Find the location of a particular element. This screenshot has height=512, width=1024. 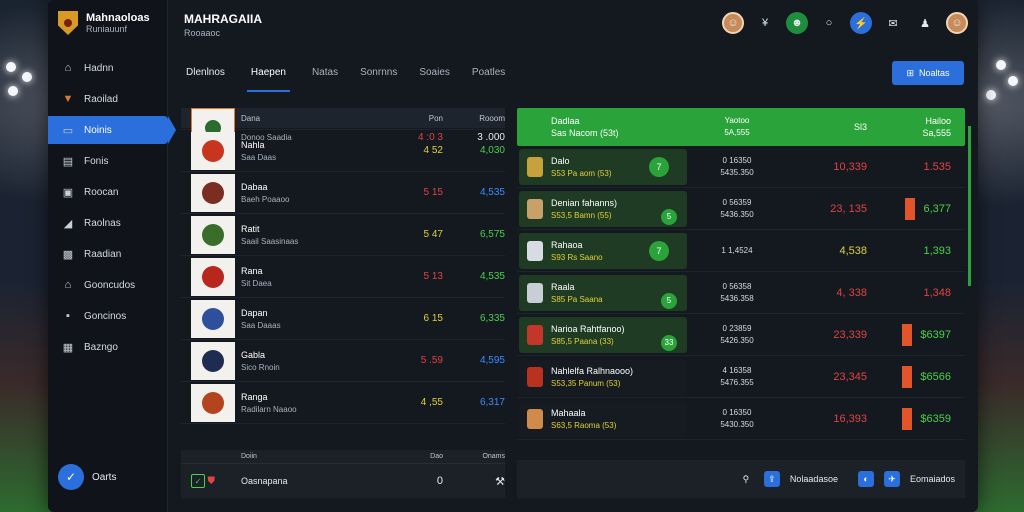

sidebar-item-9: ▦ Bazngo is located at coordinates (107, 347).